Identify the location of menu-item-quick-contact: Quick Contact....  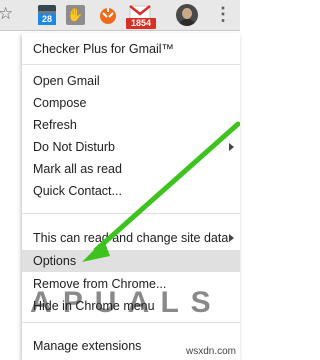
(131, 191).